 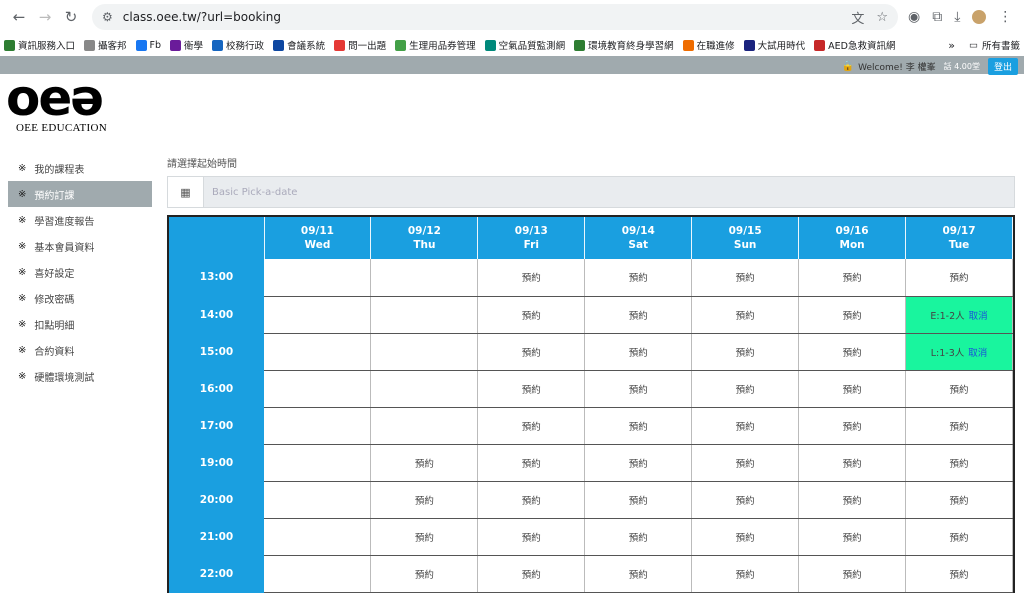 What do you see at coordinates (80, 350) in the screenshot?
I see `sidebar-item: ※ 合約資料` at bounding box center [80, 350].